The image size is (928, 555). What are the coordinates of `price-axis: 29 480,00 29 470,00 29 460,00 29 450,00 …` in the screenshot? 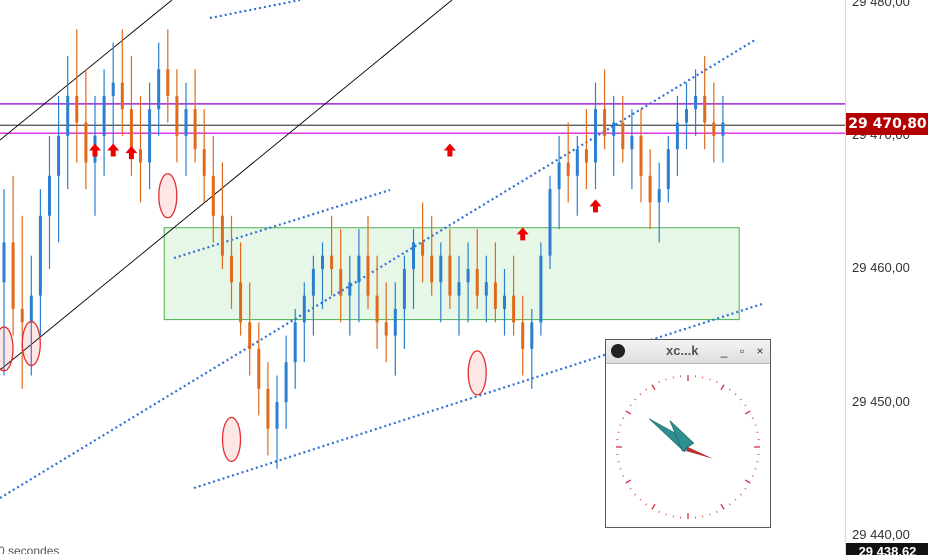 It's located at (886, 277).